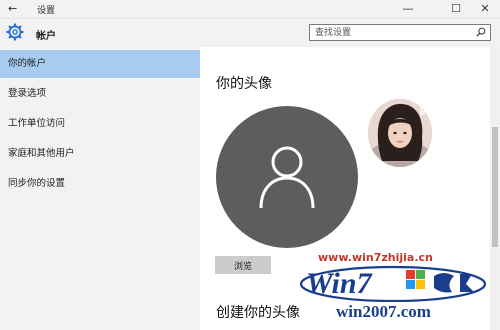 Image resolution: width=500 pixels, height=330 pixels. What do you see at coordinates (27, 93) in the screenshot?
I see `sidebar-item-label: 登录选项` at bounding box center [27, 93].